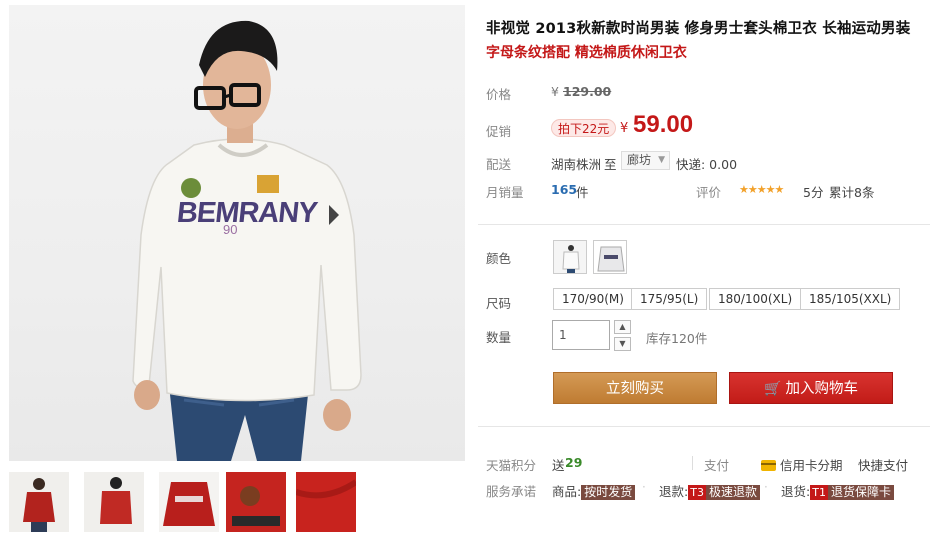 This screenshot has height=543, width=930. I want to click on points-prefix: 送, so click(558, 465).